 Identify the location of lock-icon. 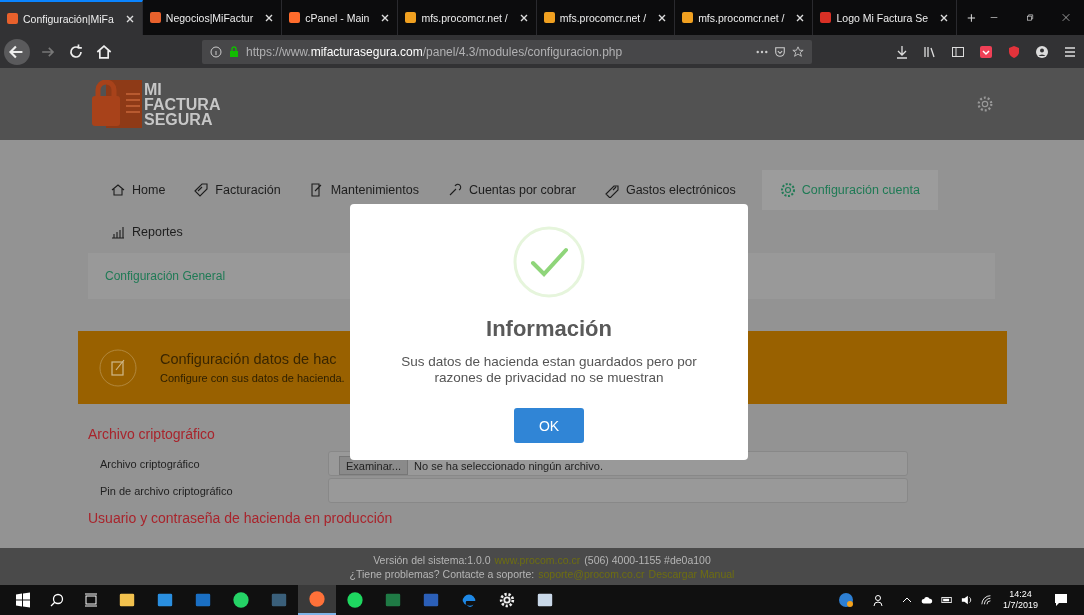
(234, 51).